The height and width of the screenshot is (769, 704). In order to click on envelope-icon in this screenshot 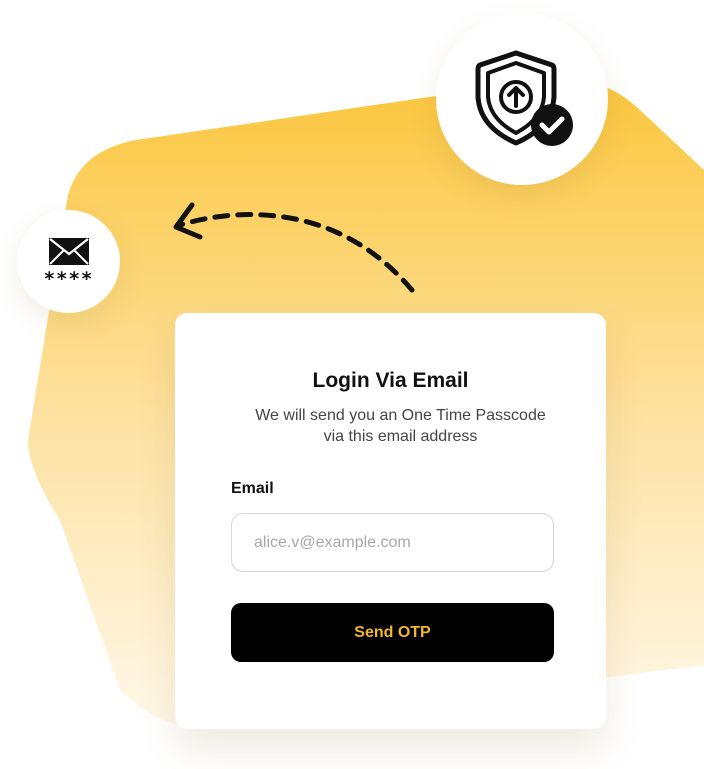, I will do `click(69, 251)`.